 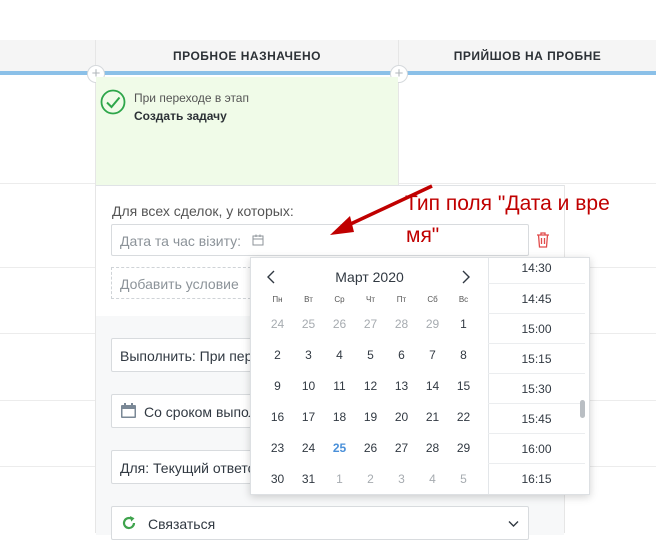 What do you see at coordinates (320, 523) in the screenshot?
I see `task-type-select: Связаться` at bounding box center [320, 523].